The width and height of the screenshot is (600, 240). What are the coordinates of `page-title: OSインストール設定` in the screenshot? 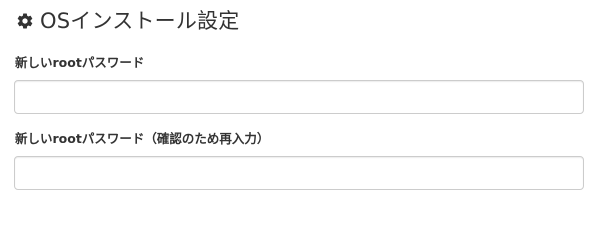 It's located at (140, 21).